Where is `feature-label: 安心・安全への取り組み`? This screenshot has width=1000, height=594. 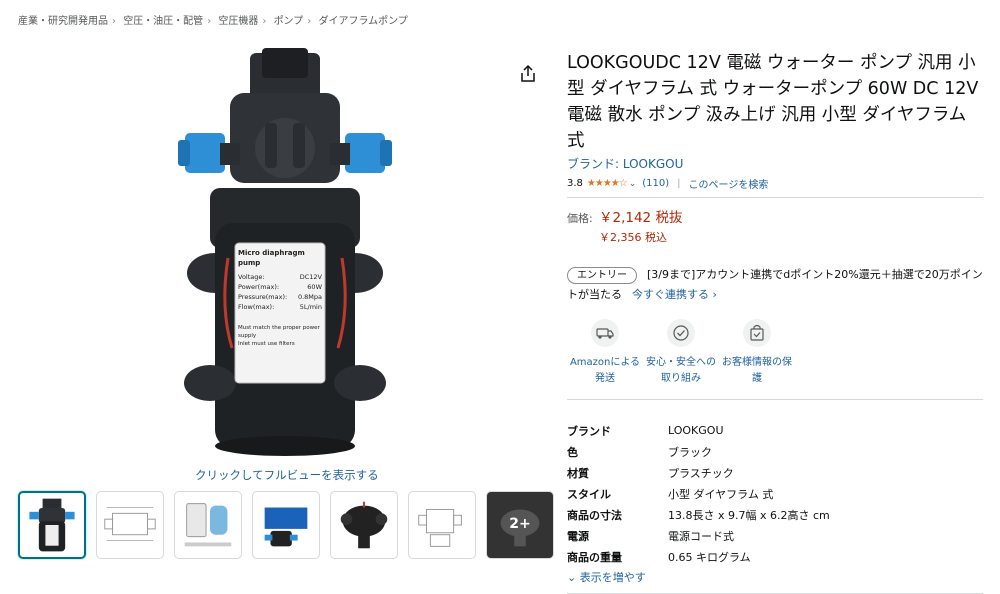
feature-label: 安心・安全への取り組み is located at coordinates (681, 370).